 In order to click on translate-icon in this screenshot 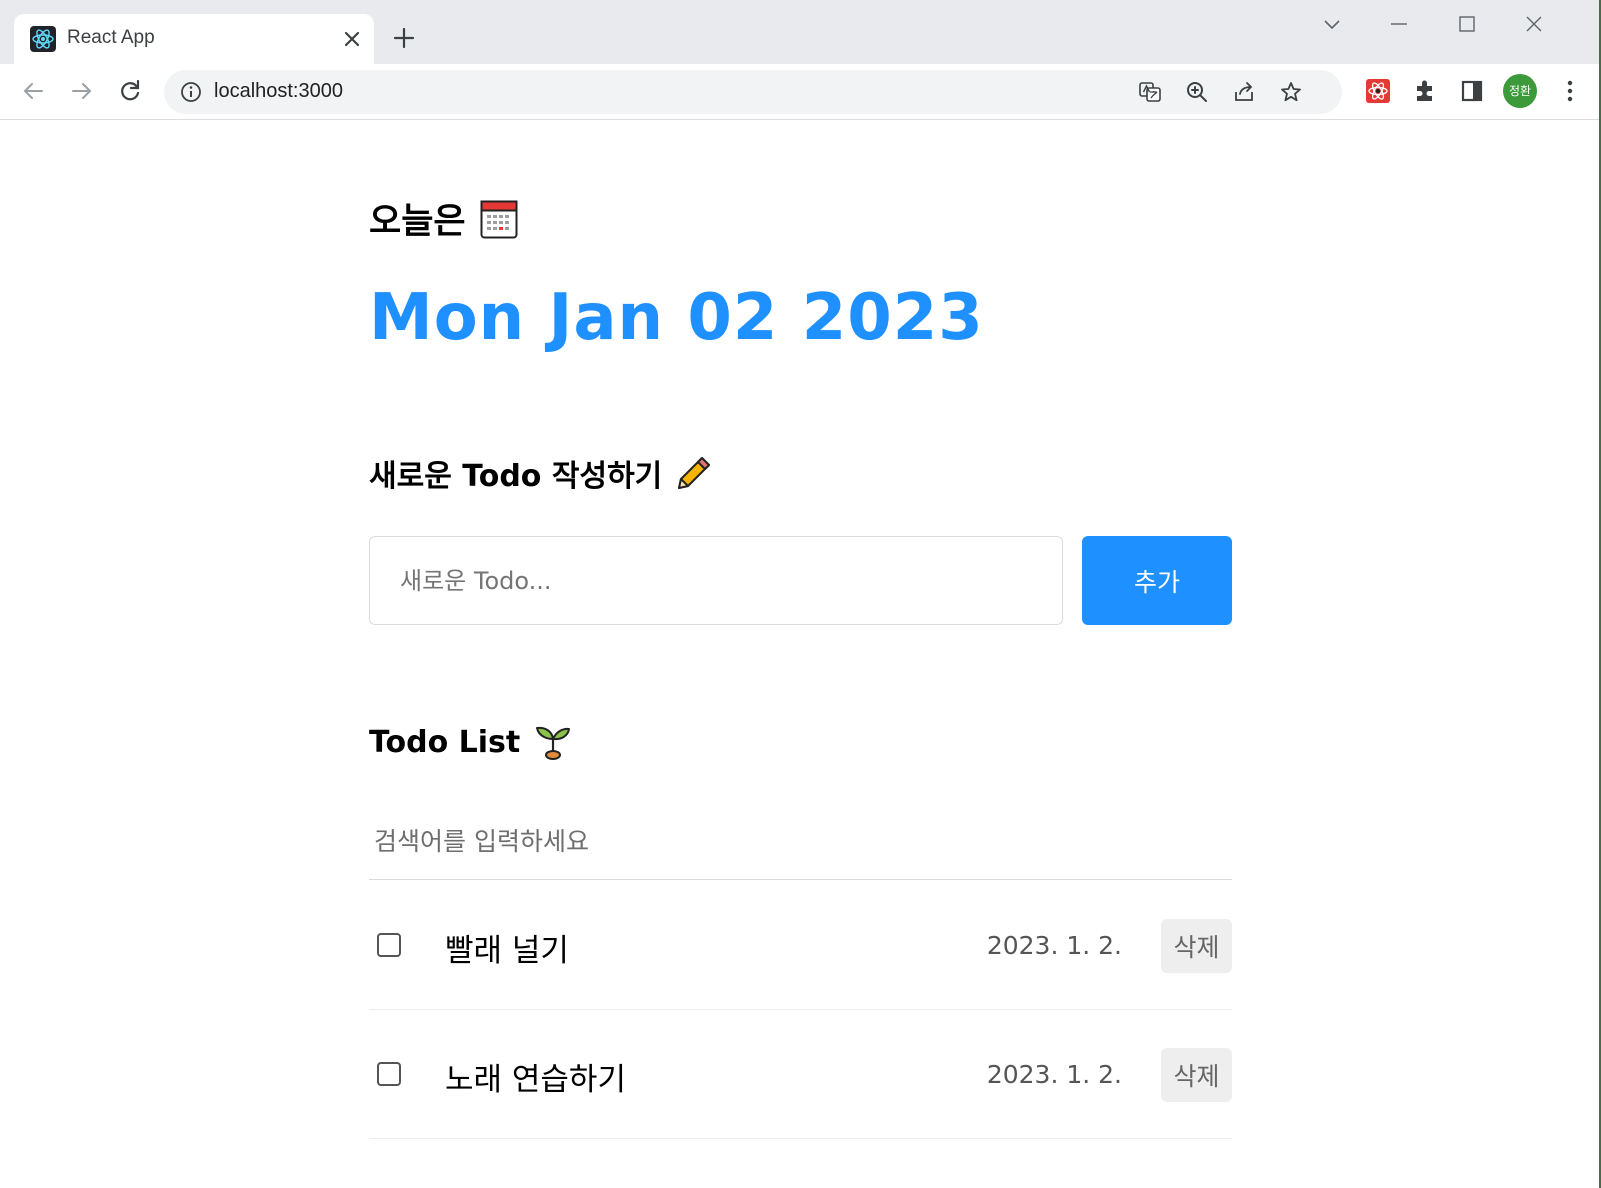, I will do `click(1150, 92)`.